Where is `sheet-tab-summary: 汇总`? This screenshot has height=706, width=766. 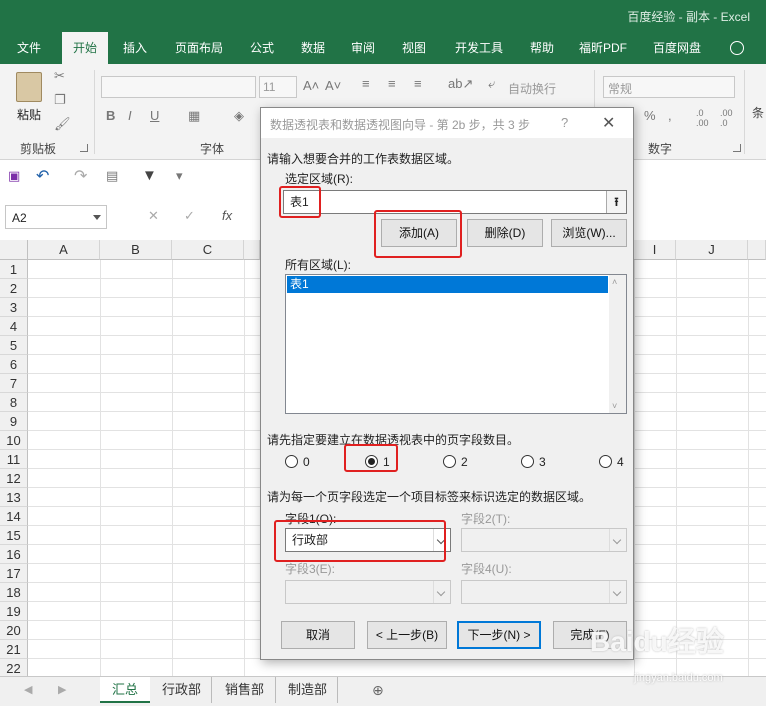
sheet-tab-summary: 汇总 is located at coordinates (125, 690).